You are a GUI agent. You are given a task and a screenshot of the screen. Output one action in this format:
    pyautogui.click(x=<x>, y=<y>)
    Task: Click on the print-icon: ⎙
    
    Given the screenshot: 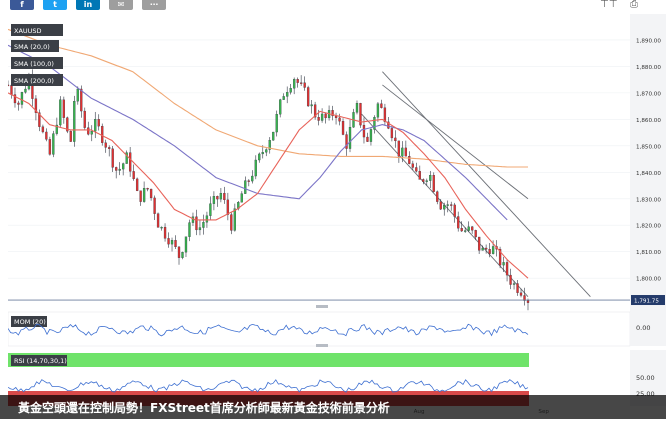 What is the action you would take?
    pyautogui.click(x=634, y=5)
    